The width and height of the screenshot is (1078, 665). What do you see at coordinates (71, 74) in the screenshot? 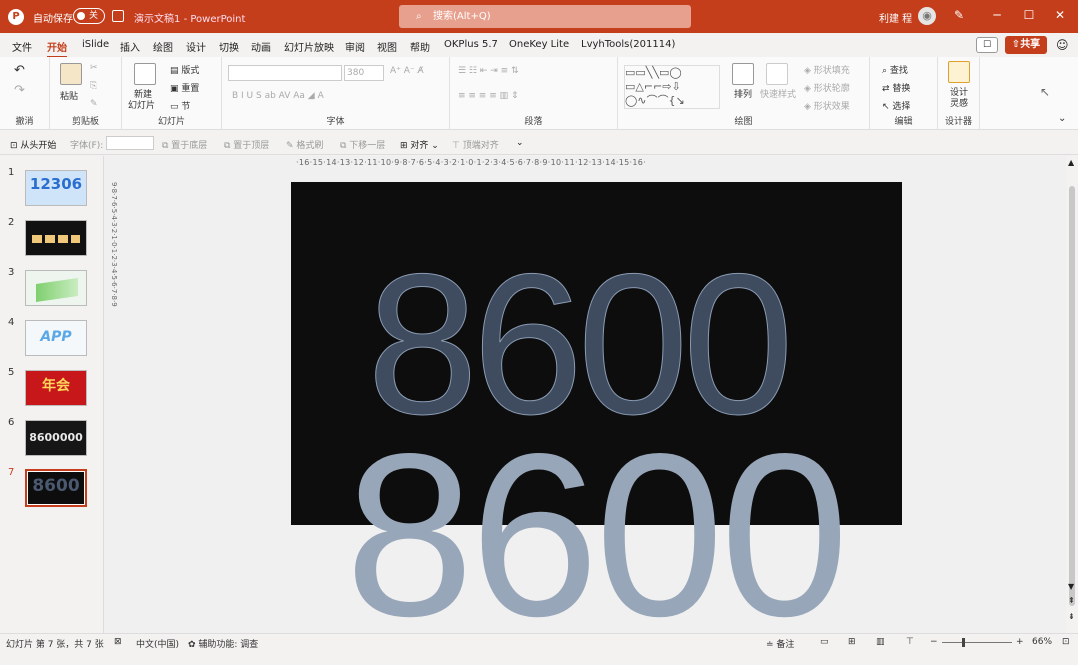
I see `paste-icon` at bounding box center [71, 74].